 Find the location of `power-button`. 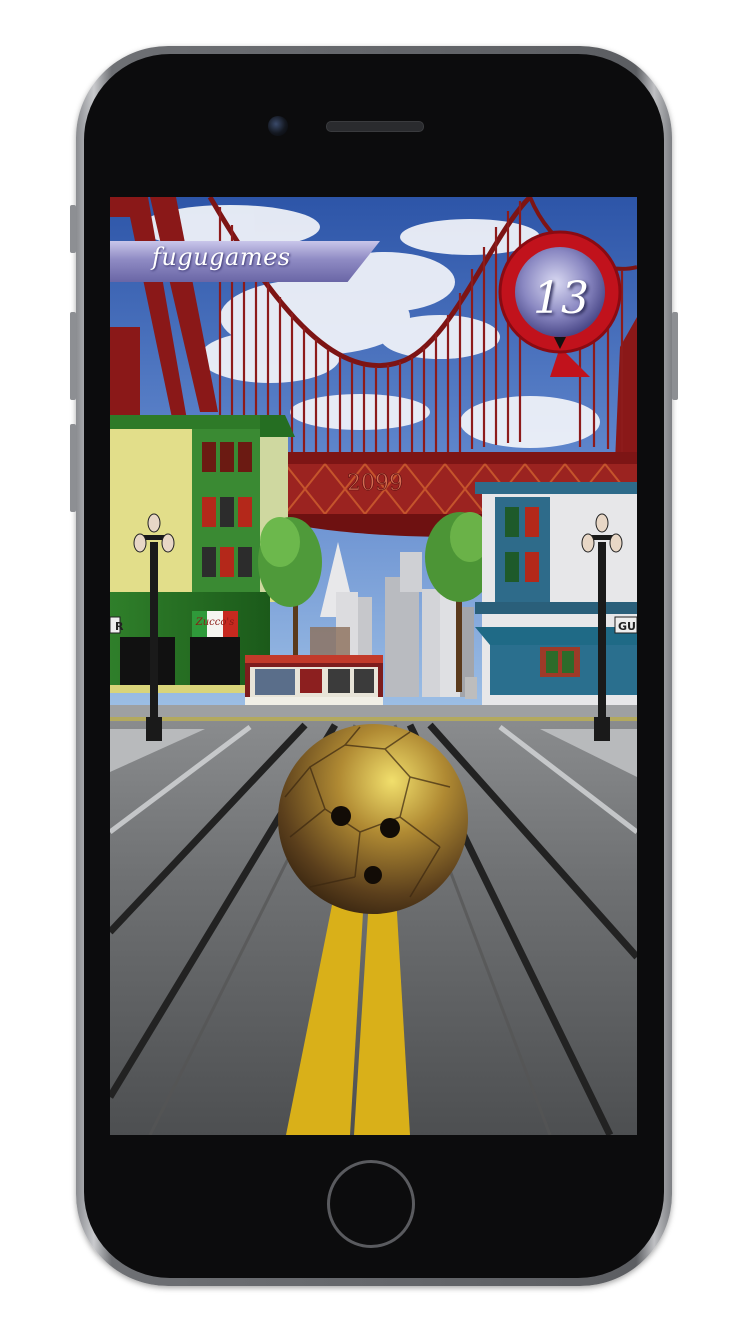

power-button is located at coordinates (675, 356).